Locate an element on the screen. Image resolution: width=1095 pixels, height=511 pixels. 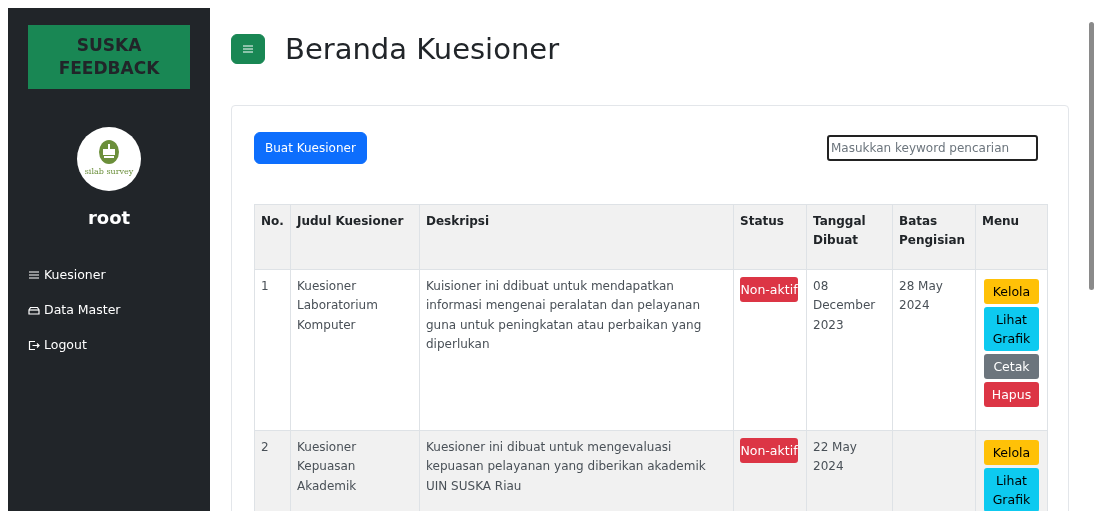
sidebar-link: Data Master is located at coordinates (74, 310).